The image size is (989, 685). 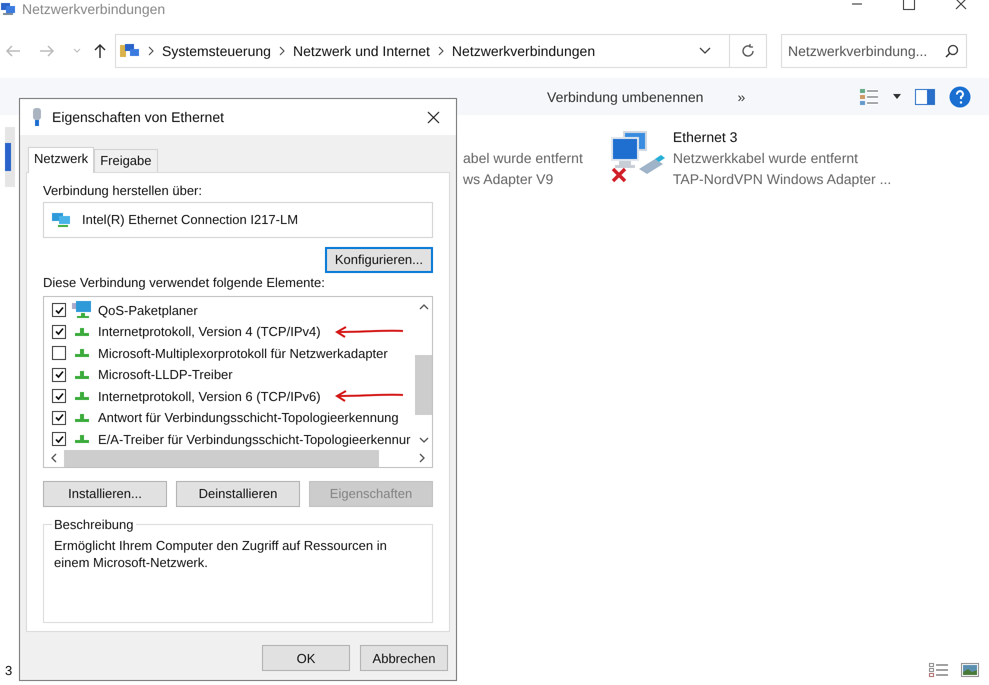 What do you see at coordinates (148, 310) in the screenshot?
I see `element-label: QoS-Paketplaner` at bounding box center [148, 310].